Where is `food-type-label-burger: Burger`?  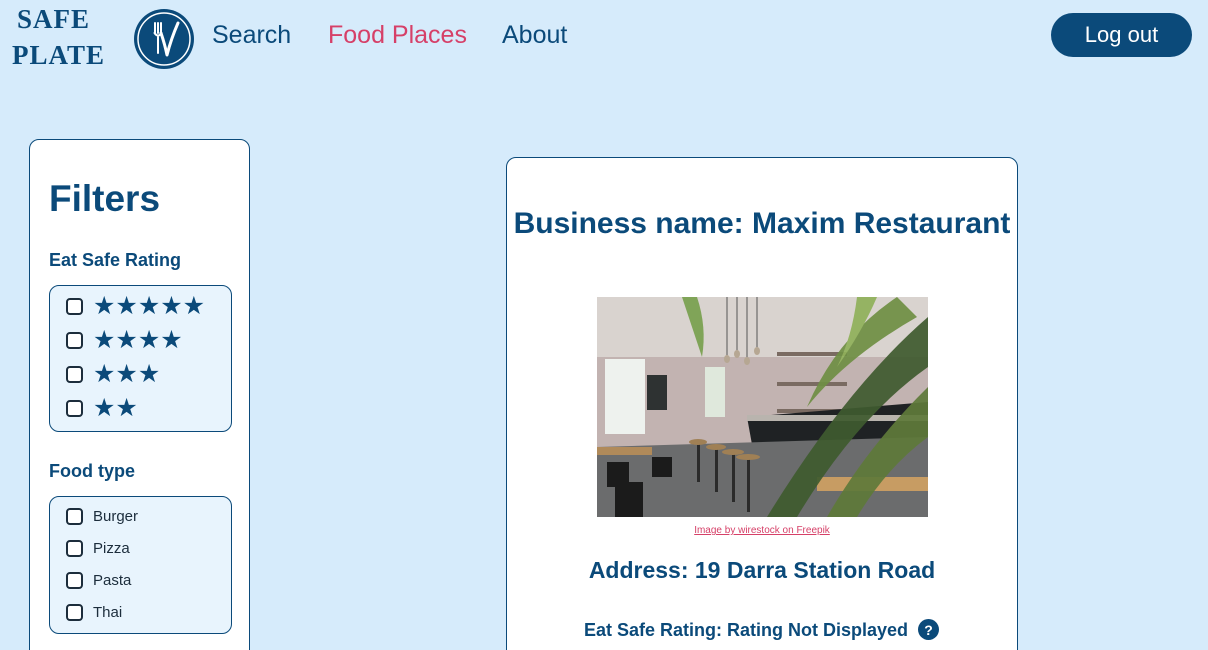 food-type-label-burger: Burger is located at coordinates (116, 516).